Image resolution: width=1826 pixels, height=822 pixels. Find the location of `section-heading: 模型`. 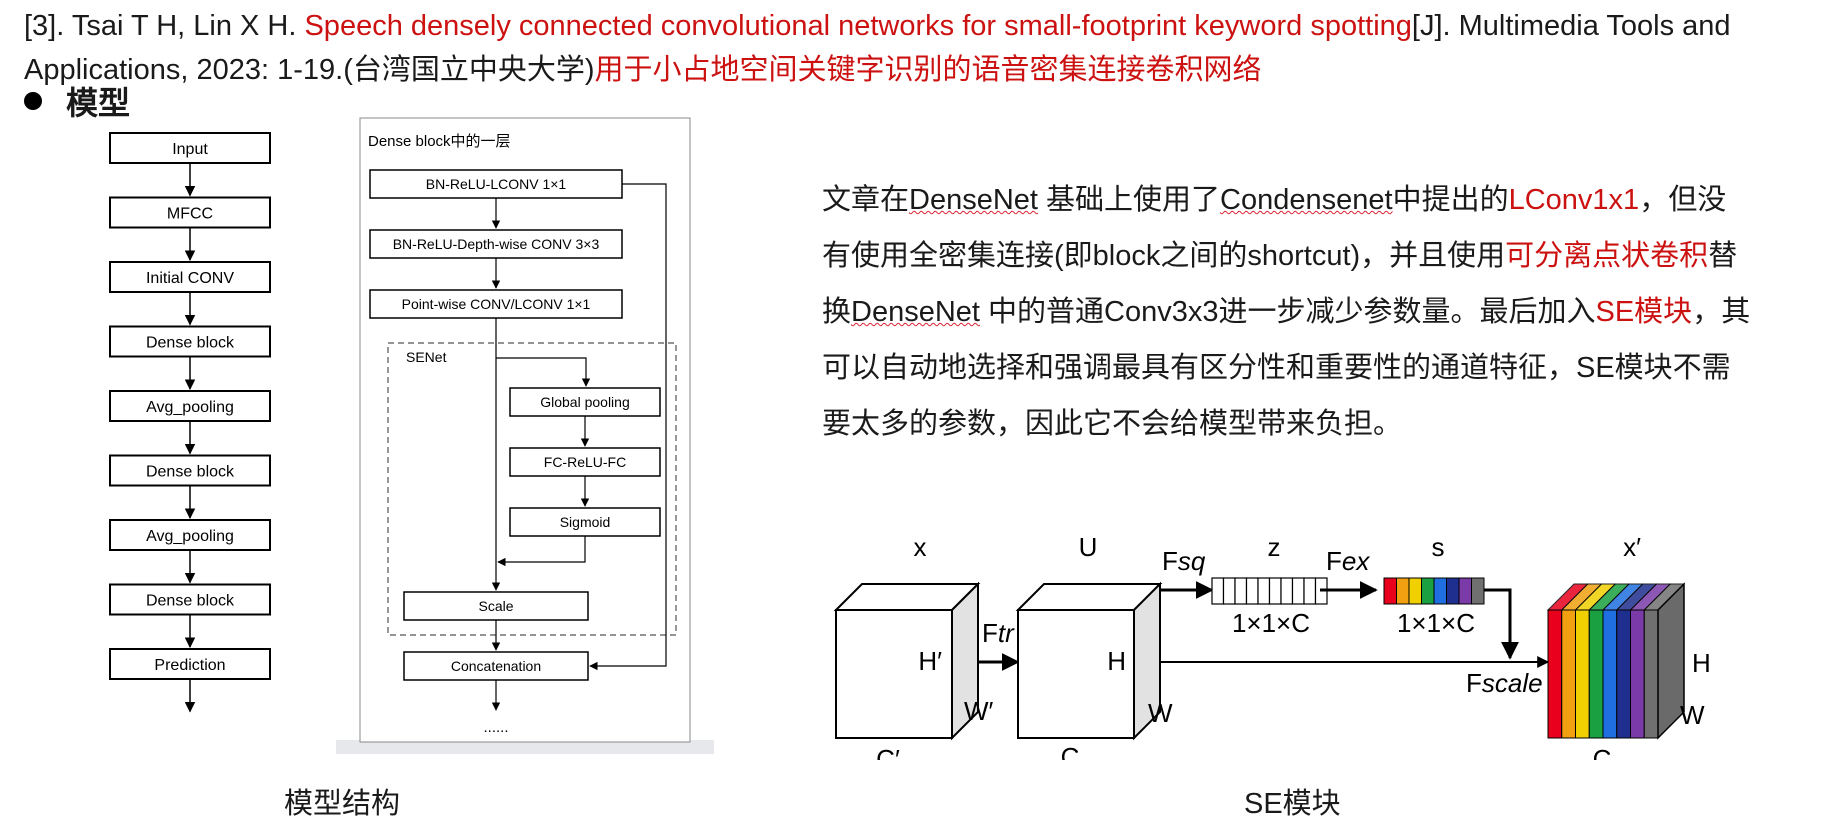

section-heading: 模型 is located at coordinates (77, 101).